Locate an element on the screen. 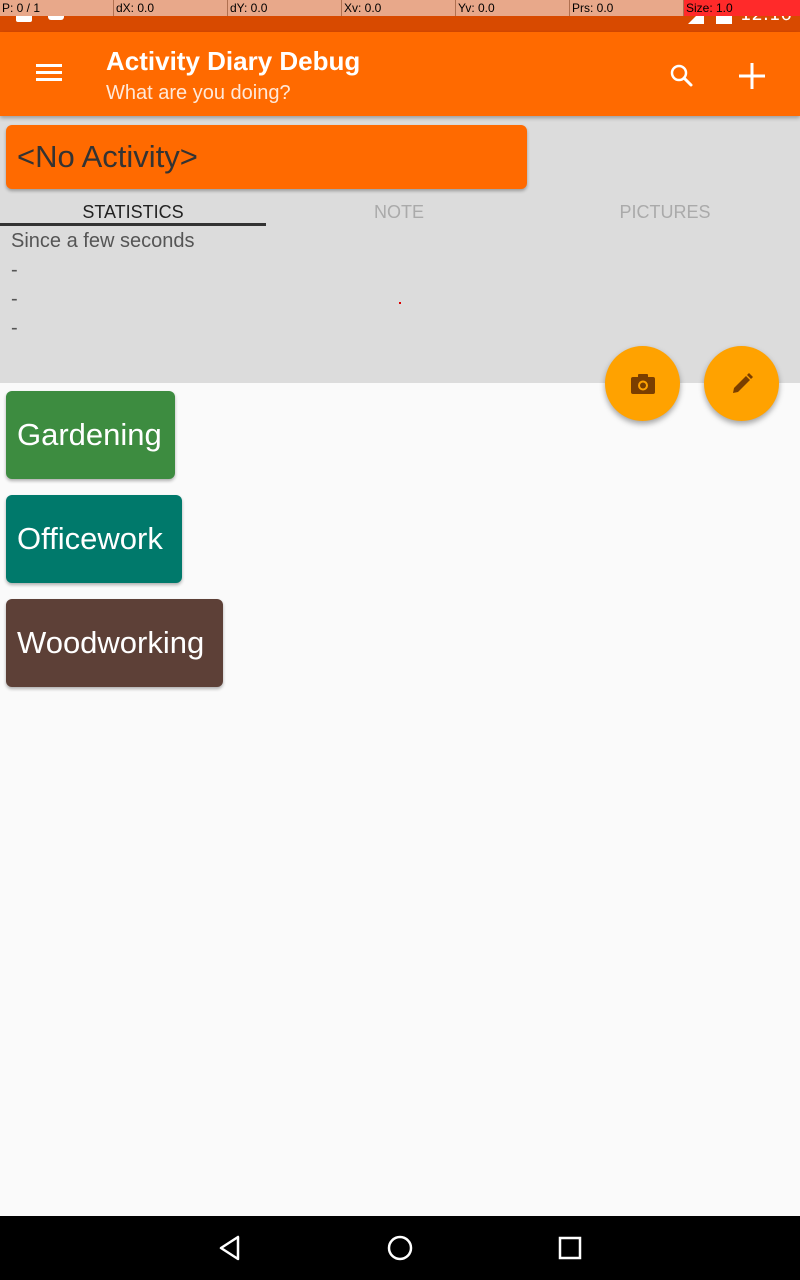 This screenshot has height=1280, width=800. activity-officework: Officework is located at coordinates (94, 539).